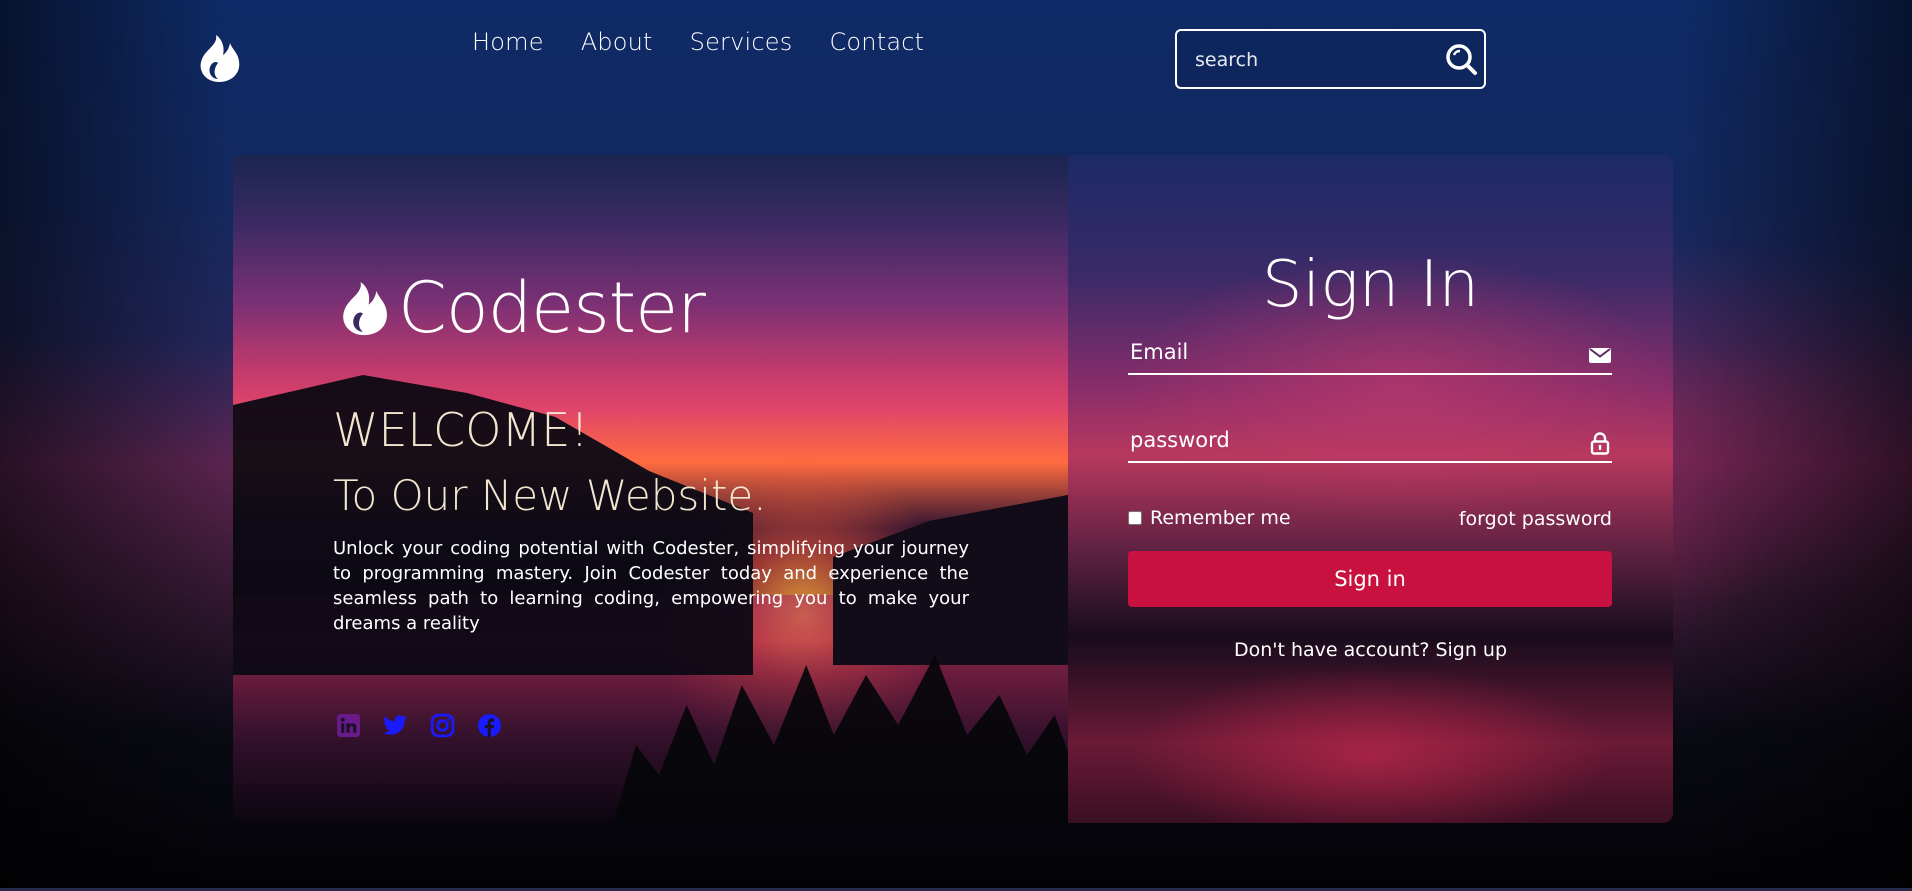 The width and height of the screenshot is (1912, 891). I want to click on facebook-icon, so click(489, 725).